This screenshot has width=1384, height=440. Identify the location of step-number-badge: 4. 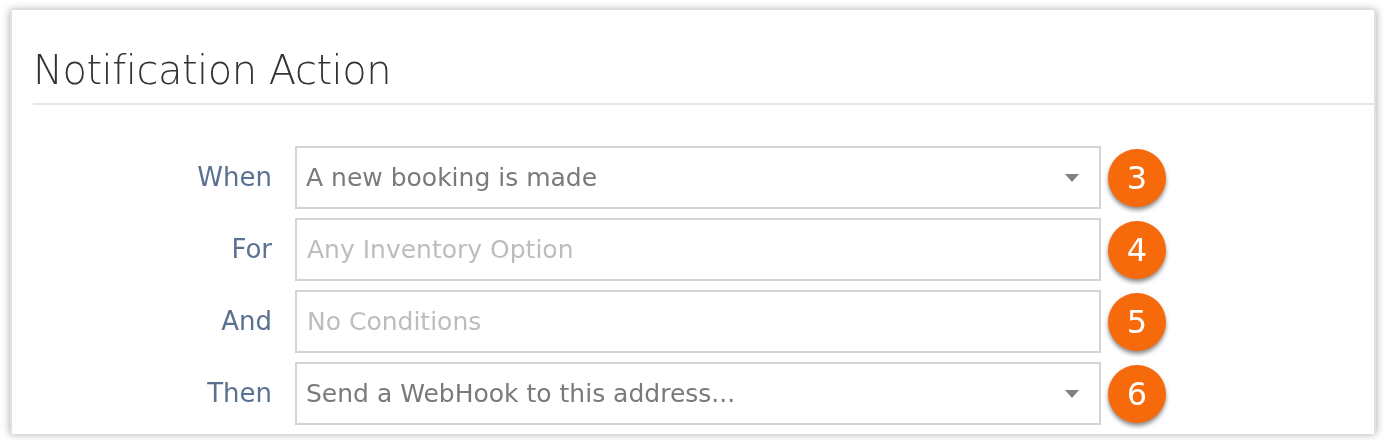
(1137, 249).